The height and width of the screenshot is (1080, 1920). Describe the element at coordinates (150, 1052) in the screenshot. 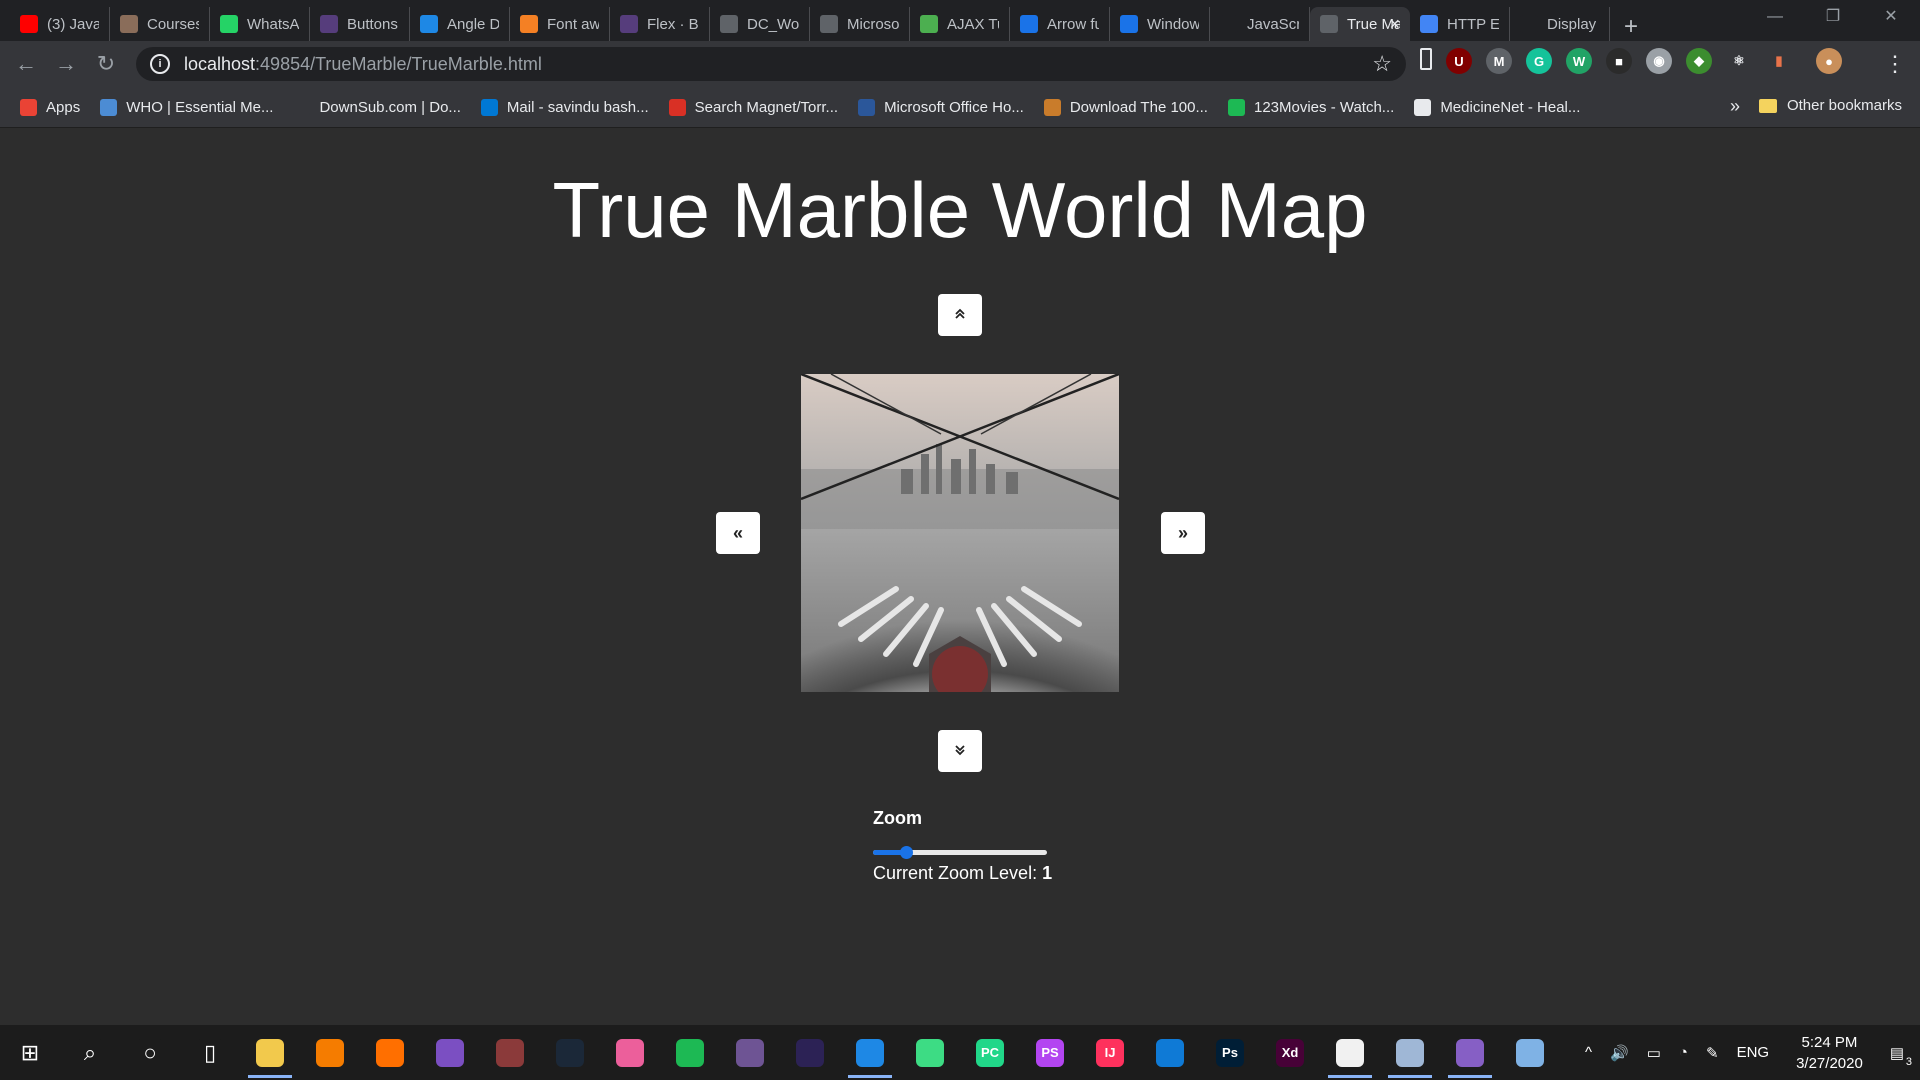

I see `taskbar-button: ○` at that location.